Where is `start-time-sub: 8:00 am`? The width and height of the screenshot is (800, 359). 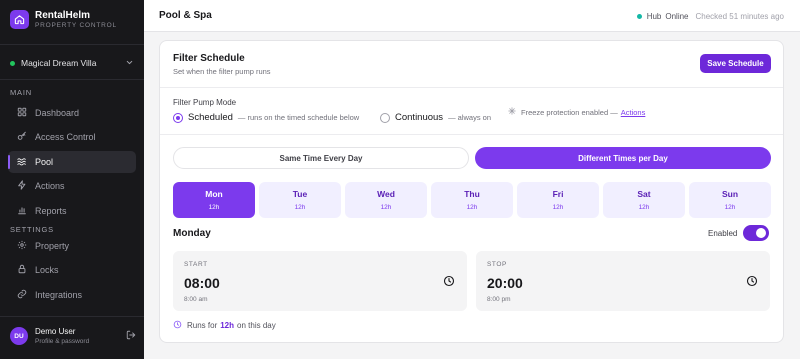
start-time-sub: 8:00 am is located at coordinates (196, 299).